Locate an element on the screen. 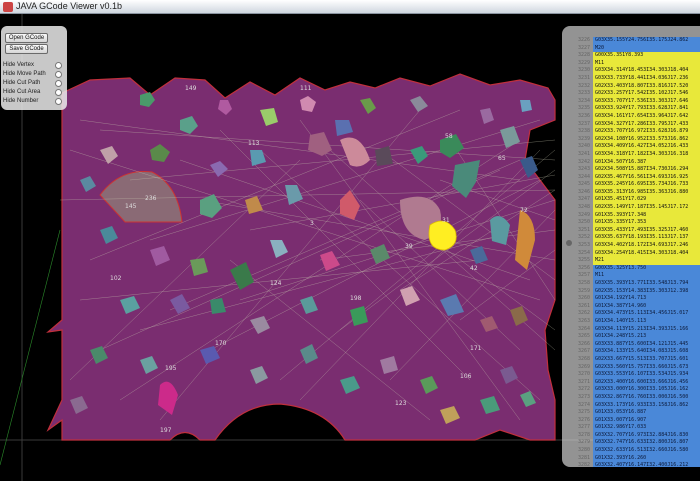 The image size is (700, 481). gcode-line: 3262 G03X34.473Y15.113I34.456J15.017 is located at coordinates (637, 314).